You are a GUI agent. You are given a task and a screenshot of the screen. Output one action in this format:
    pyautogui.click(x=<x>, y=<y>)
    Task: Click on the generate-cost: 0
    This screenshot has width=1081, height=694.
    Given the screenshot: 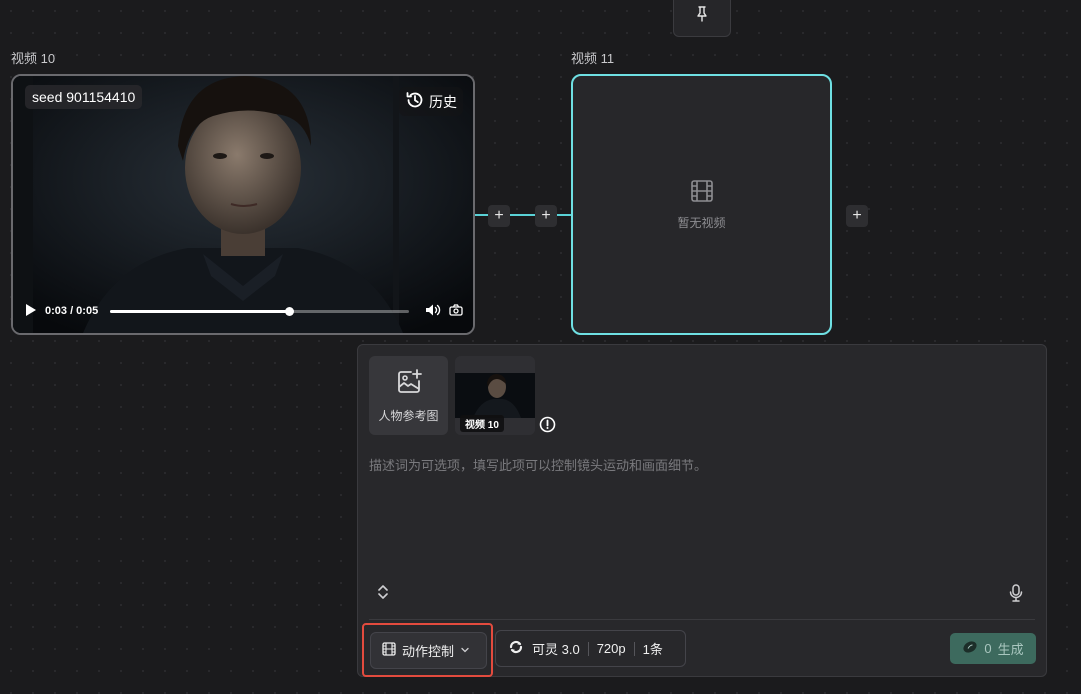 What is the action you would take?
    pyautogui.click(x=988, y=648)
    